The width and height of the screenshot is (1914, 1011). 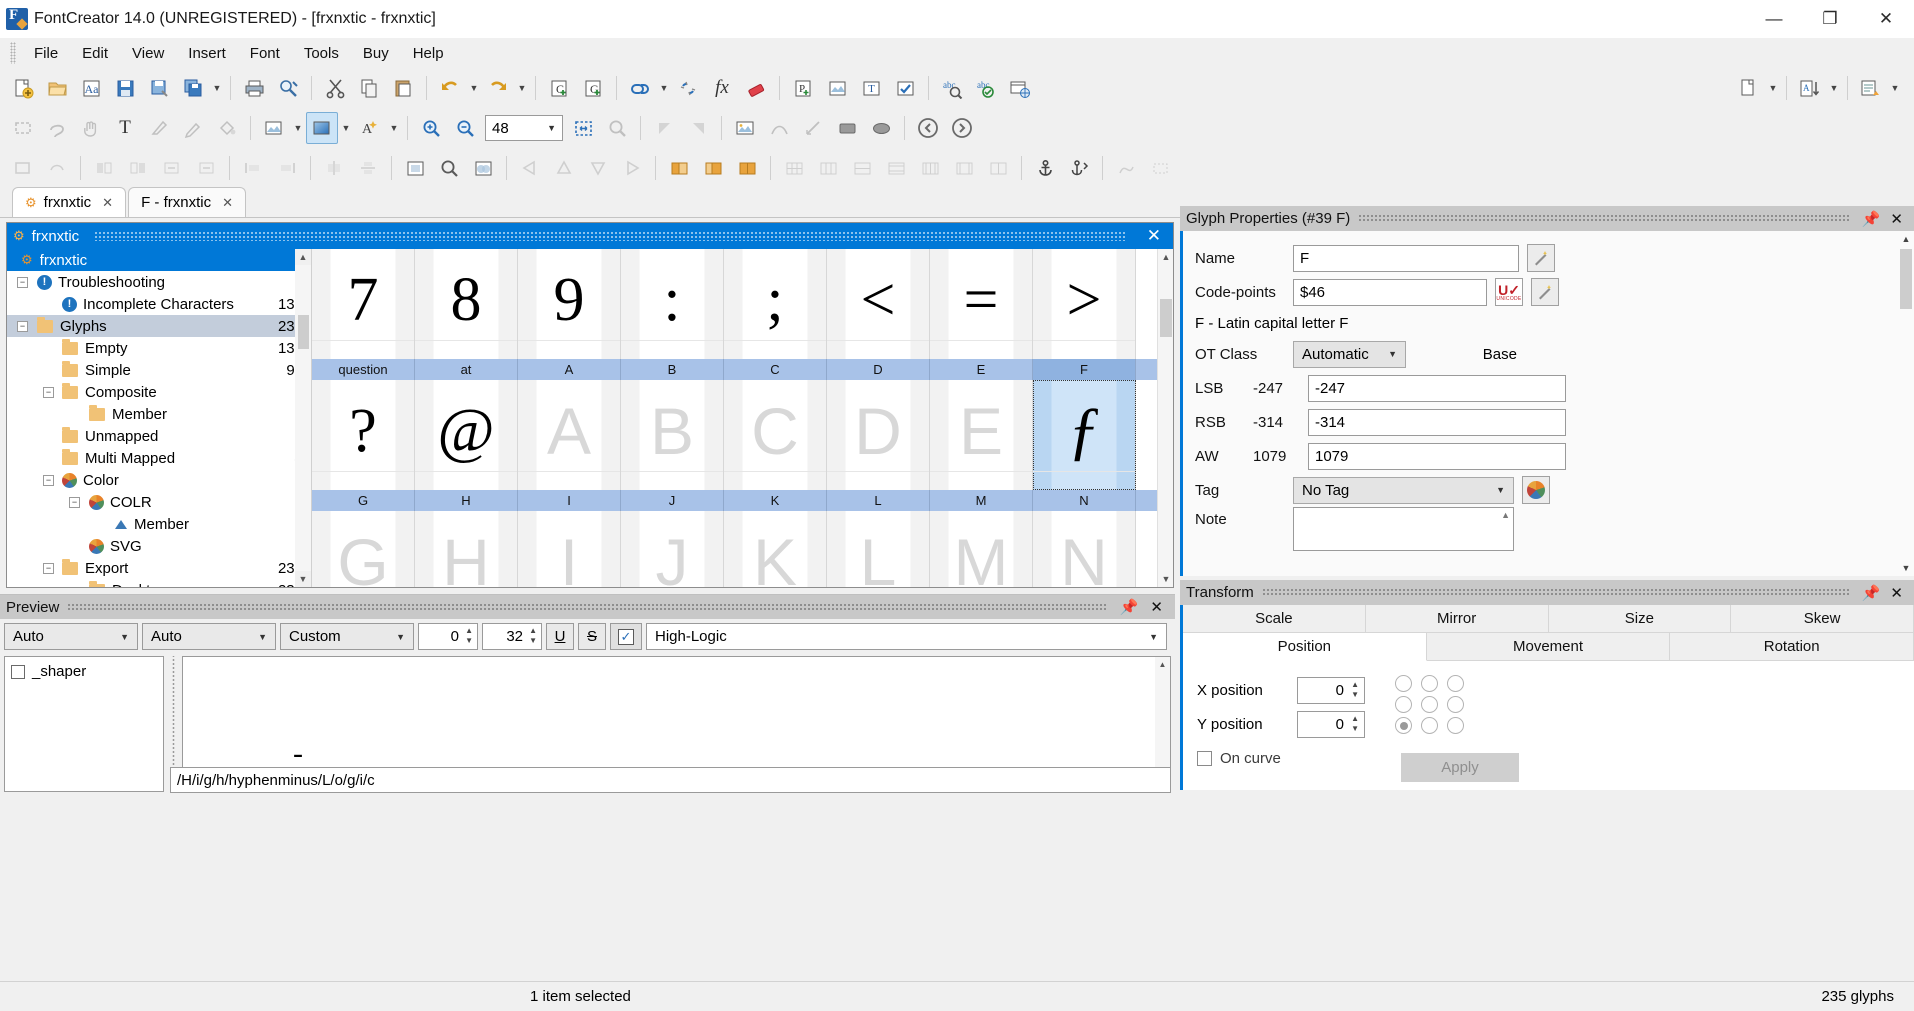 What do you see at coordinates (394, 128) in the screenshot?
I see `effects-tool-chevron-down-icon: ▼` at bounding box center [394, 128].